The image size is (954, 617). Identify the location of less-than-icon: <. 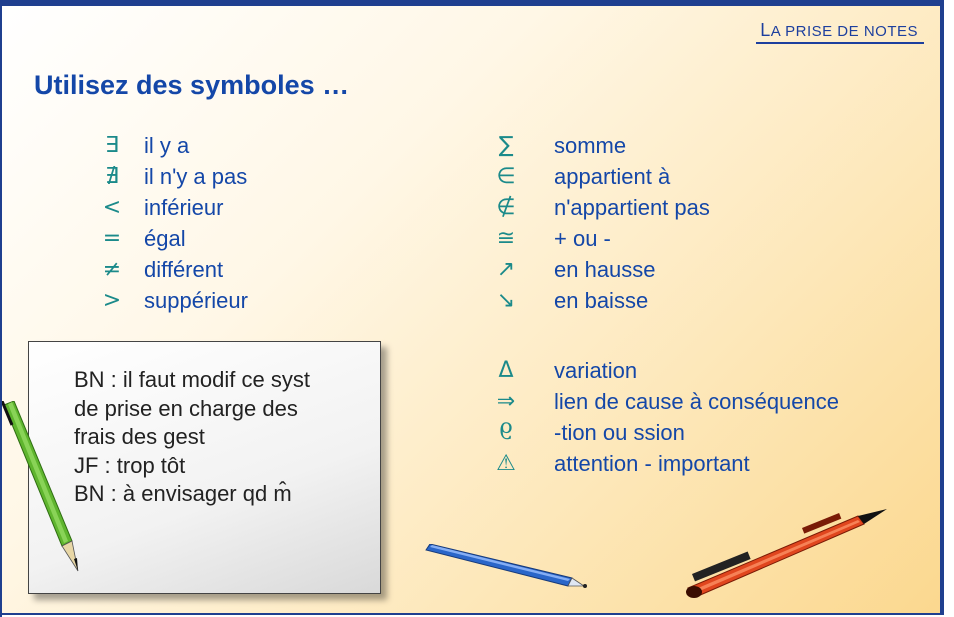
(112, 207).